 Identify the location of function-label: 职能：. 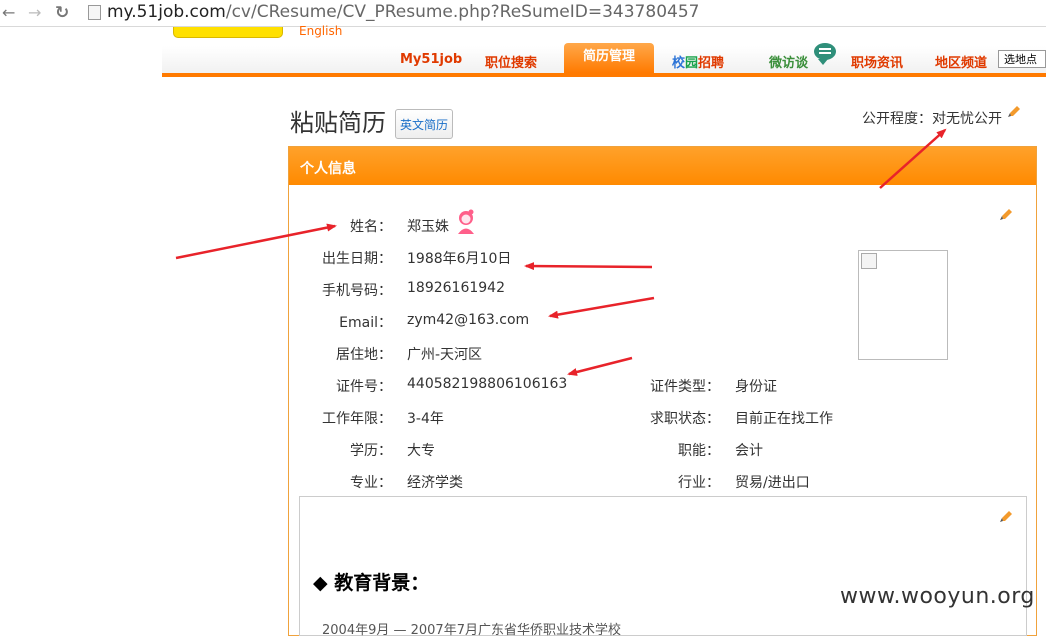
(699, 451).